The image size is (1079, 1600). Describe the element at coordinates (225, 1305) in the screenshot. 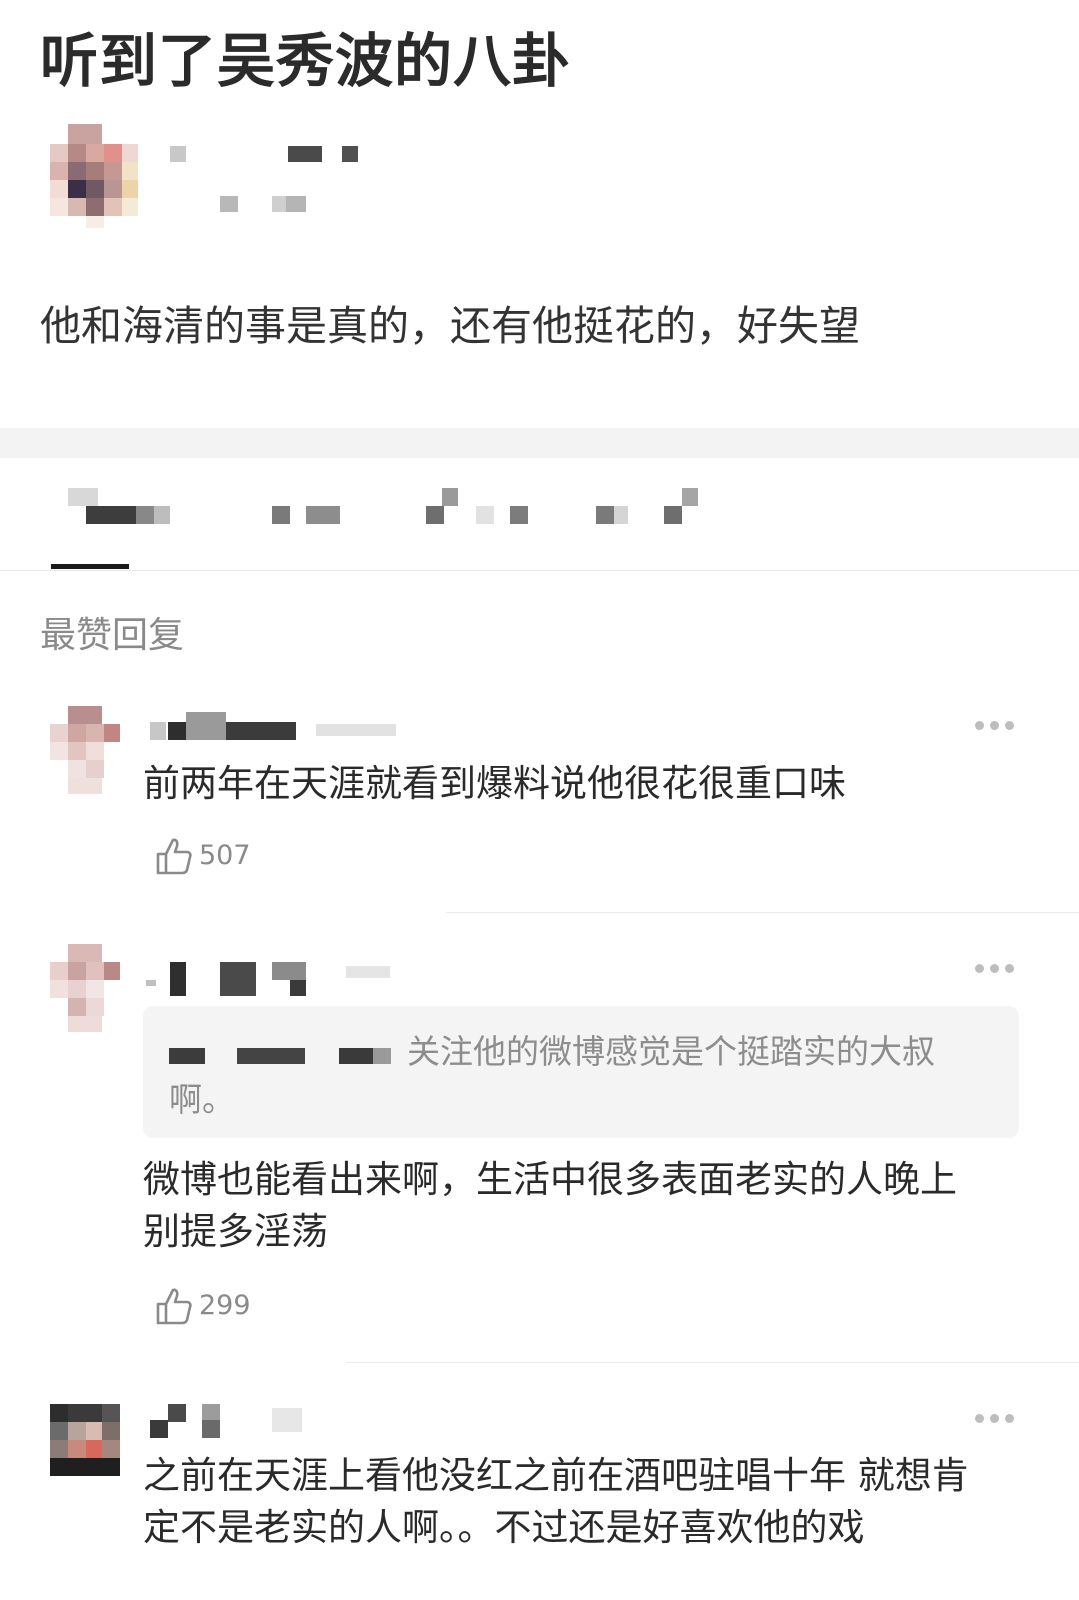

I see `like-count: 299` at that location.